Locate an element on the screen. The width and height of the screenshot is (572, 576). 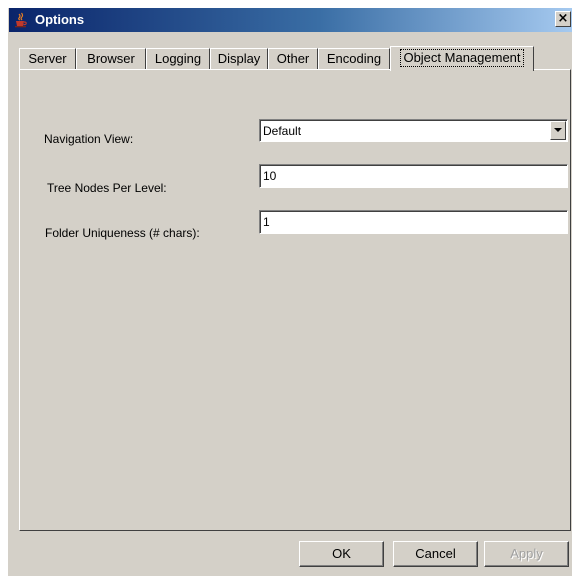
tree-nodes-per-level-value: 10 is located at coordinates (270, 176).